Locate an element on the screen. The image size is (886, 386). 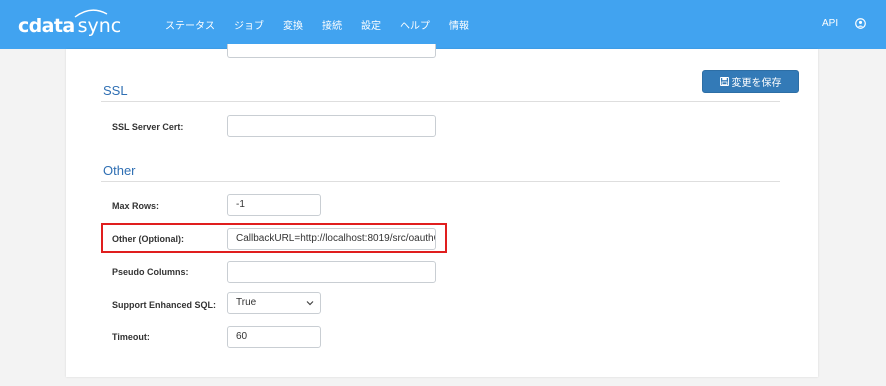
save-changes-label: 変更を保存 is located at coordinates (756, 83).